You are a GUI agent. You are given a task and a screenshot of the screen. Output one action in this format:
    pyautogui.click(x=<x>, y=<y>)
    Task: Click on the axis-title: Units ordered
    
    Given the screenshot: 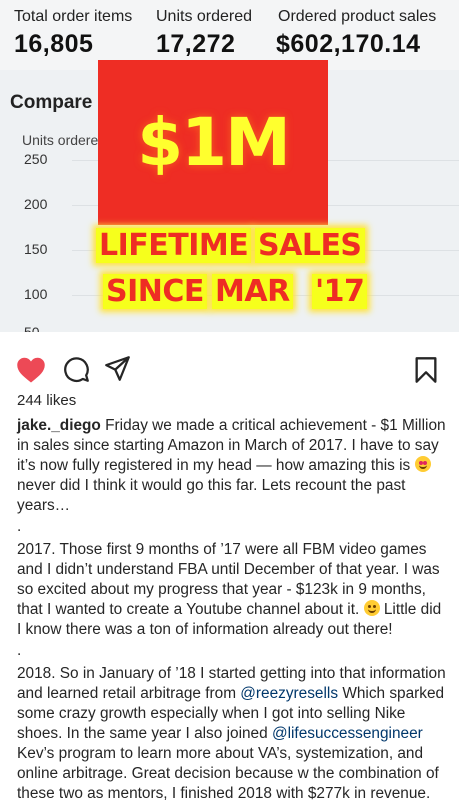 What is the action you would take?
    pyautogui.click(x=64, y=140)
    